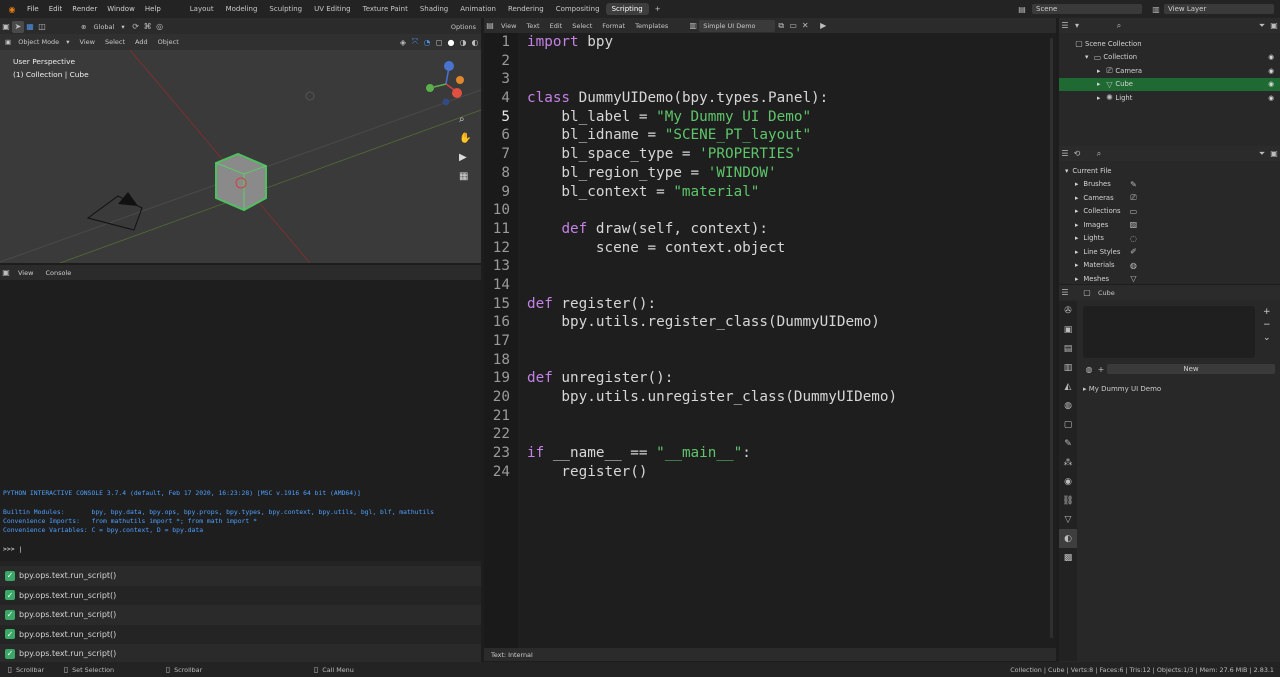  Describe the element at coordinates (141, 42) in the screenshot. I see `viewport-menu-add: Add` at that location.